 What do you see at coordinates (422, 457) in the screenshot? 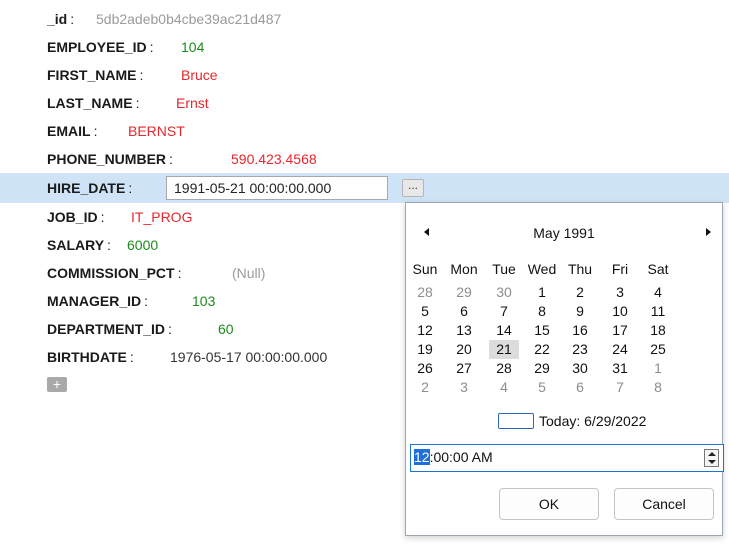
I see `time-hour-segment: 12` at bounding box center [422, 457].